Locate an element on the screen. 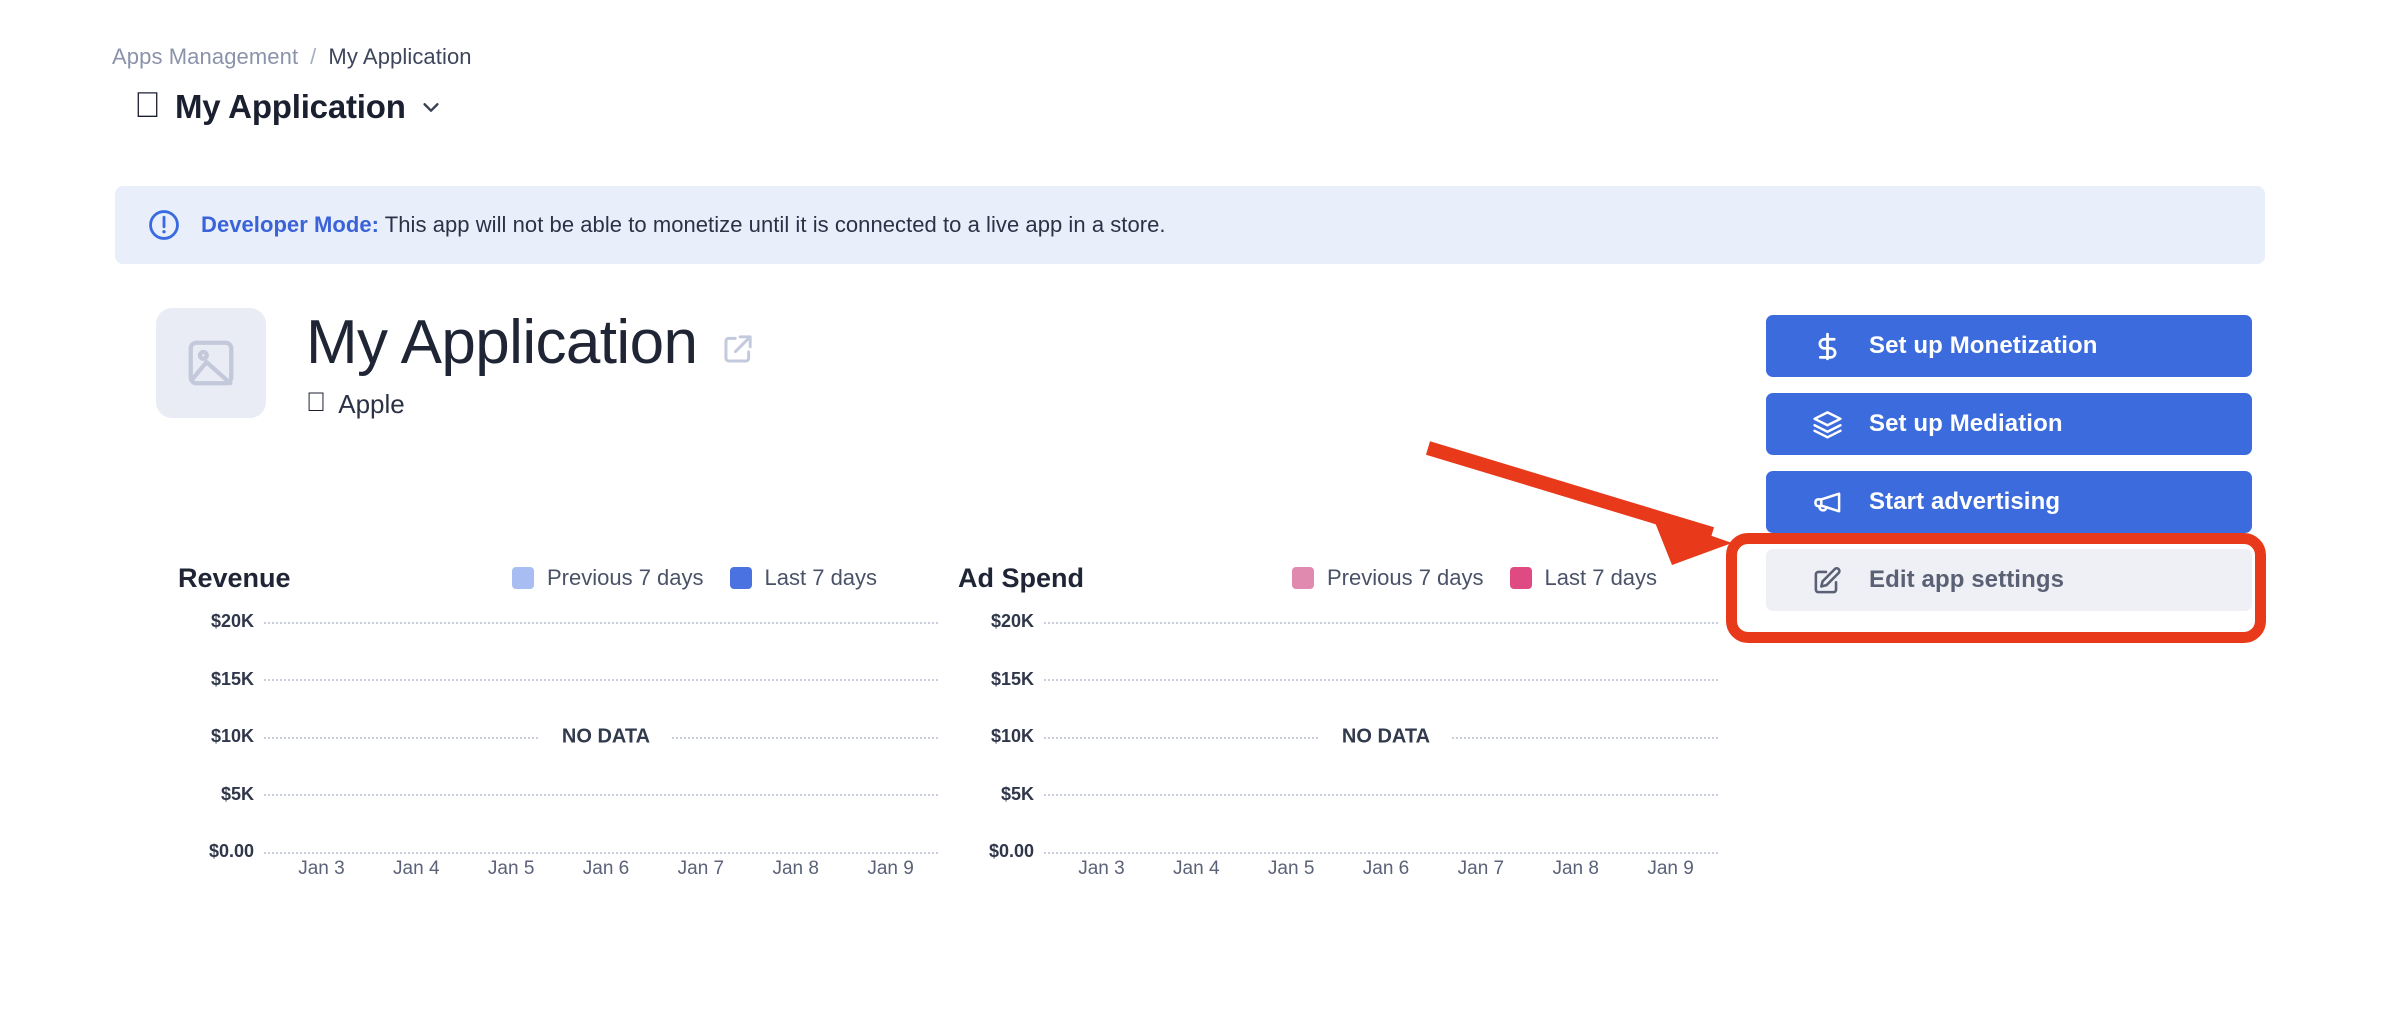 The height and width of the screenshot is (1010, 2404). annotation-arrow is located at coordinates (1578, 503).